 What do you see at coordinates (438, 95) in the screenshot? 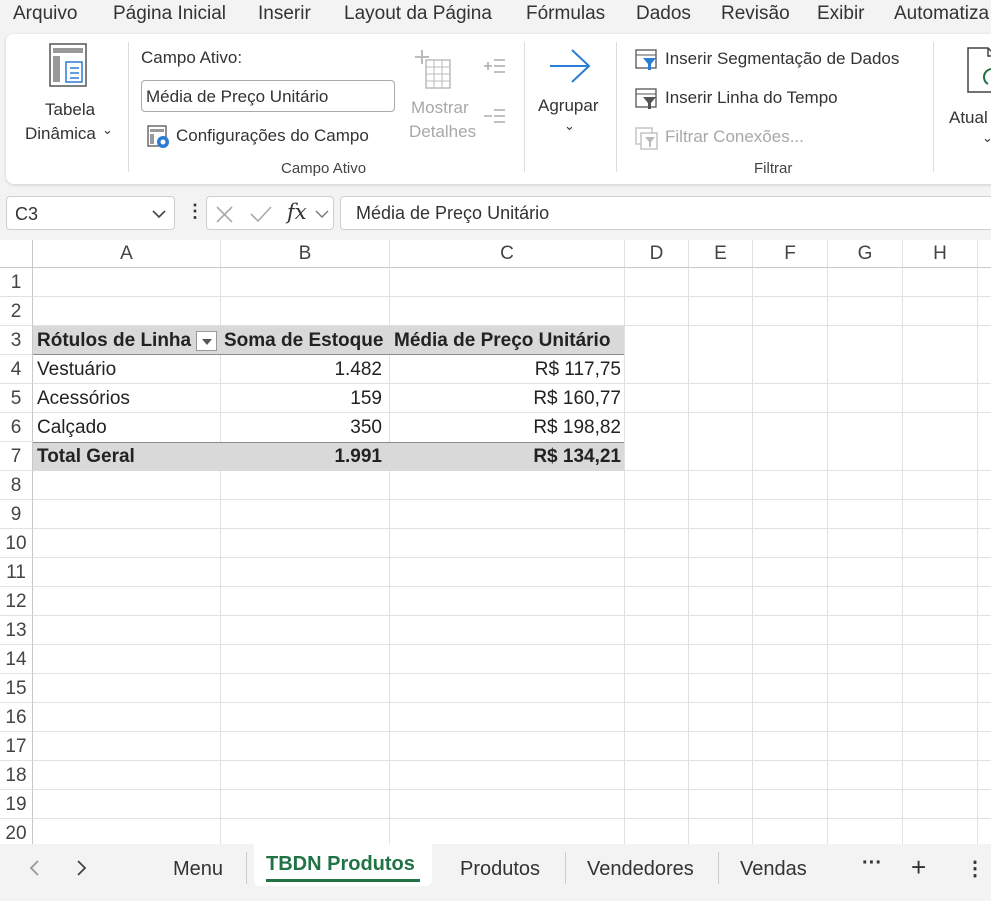
I see `show-details-button: Mostrar Detalhes` at bounding box center [438, 95].